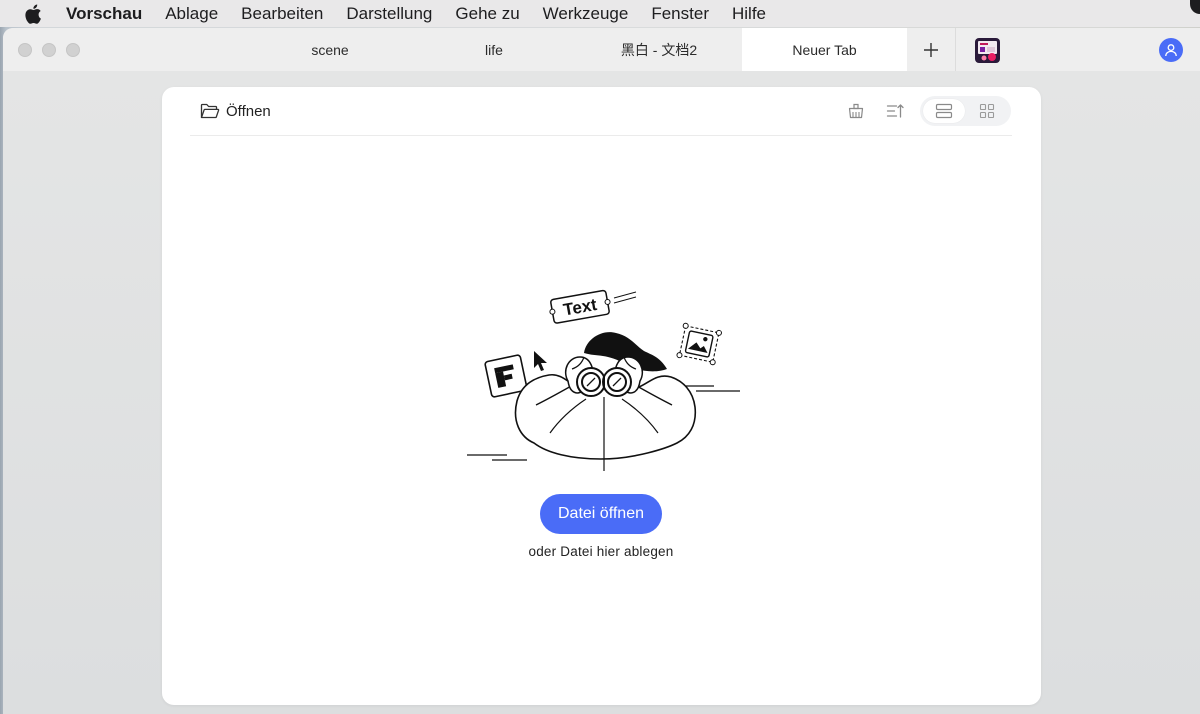 The height and width of the screenshot is (714, 1200). What do you see at coordinates (330, 49) in the screenshot?
I see `tab-scene: scene` at bounding box center [330, 49].